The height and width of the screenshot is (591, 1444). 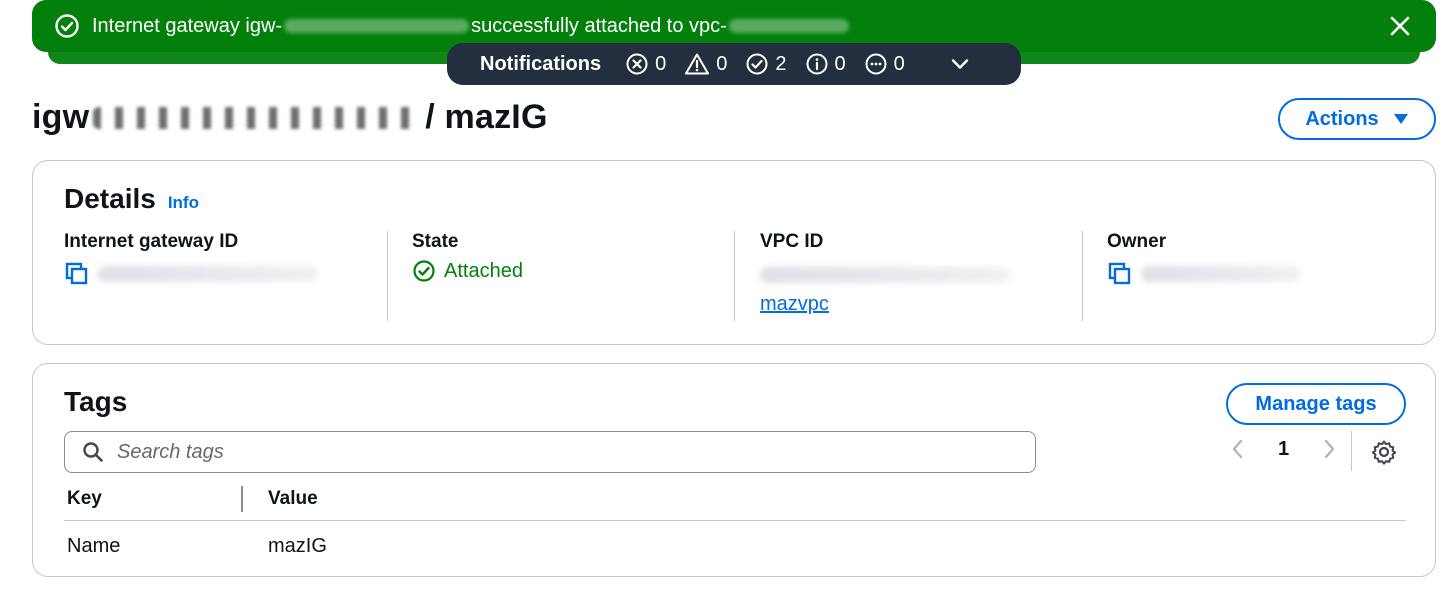 I want to click on search-icon, so click(x=93, y=452).